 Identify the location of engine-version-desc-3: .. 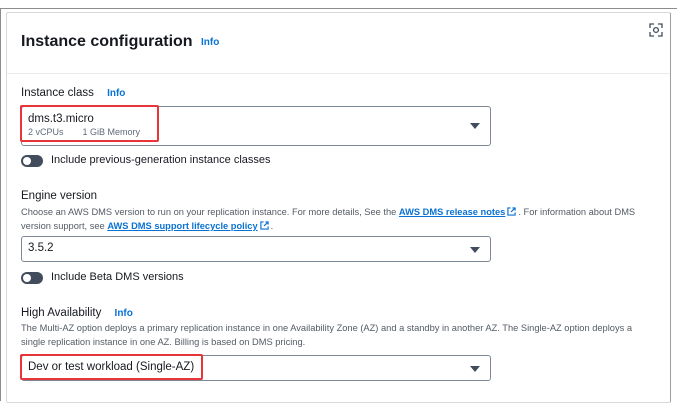
(272, 226).